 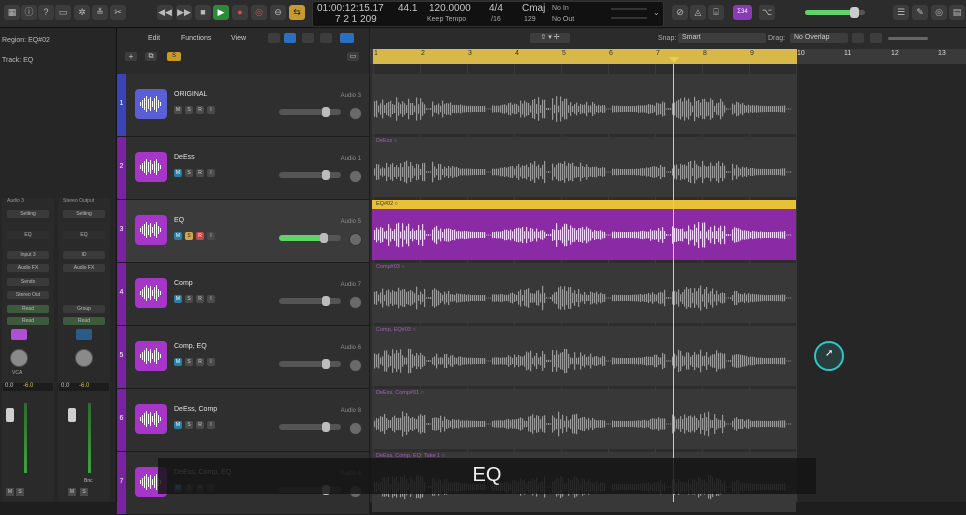 I want to click on audio-region: DeEss ○, so click(x=584, y=167).